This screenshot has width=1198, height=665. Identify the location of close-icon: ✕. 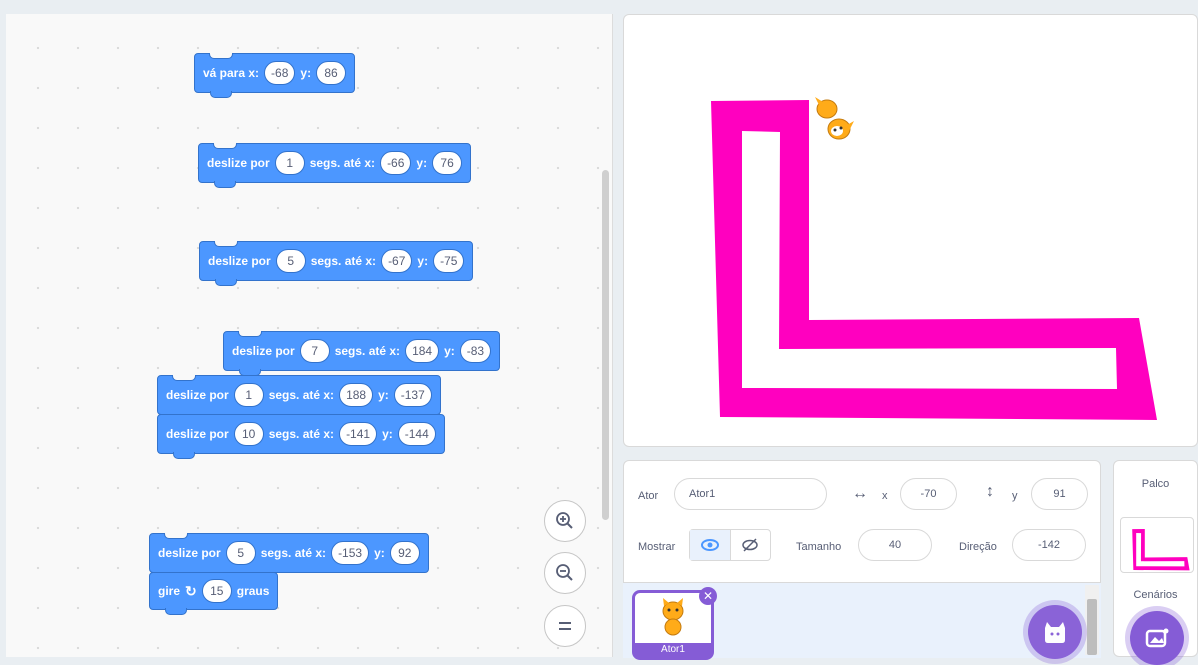
(708, 596).